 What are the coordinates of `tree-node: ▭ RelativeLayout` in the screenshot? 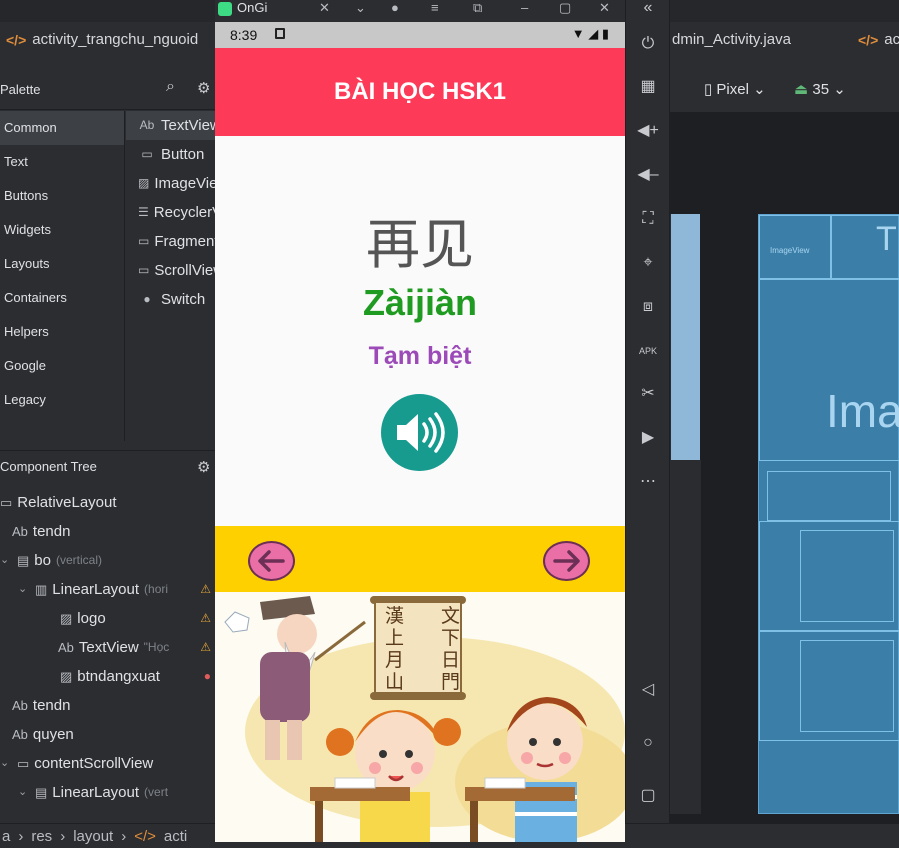 It's located at (107, 502).